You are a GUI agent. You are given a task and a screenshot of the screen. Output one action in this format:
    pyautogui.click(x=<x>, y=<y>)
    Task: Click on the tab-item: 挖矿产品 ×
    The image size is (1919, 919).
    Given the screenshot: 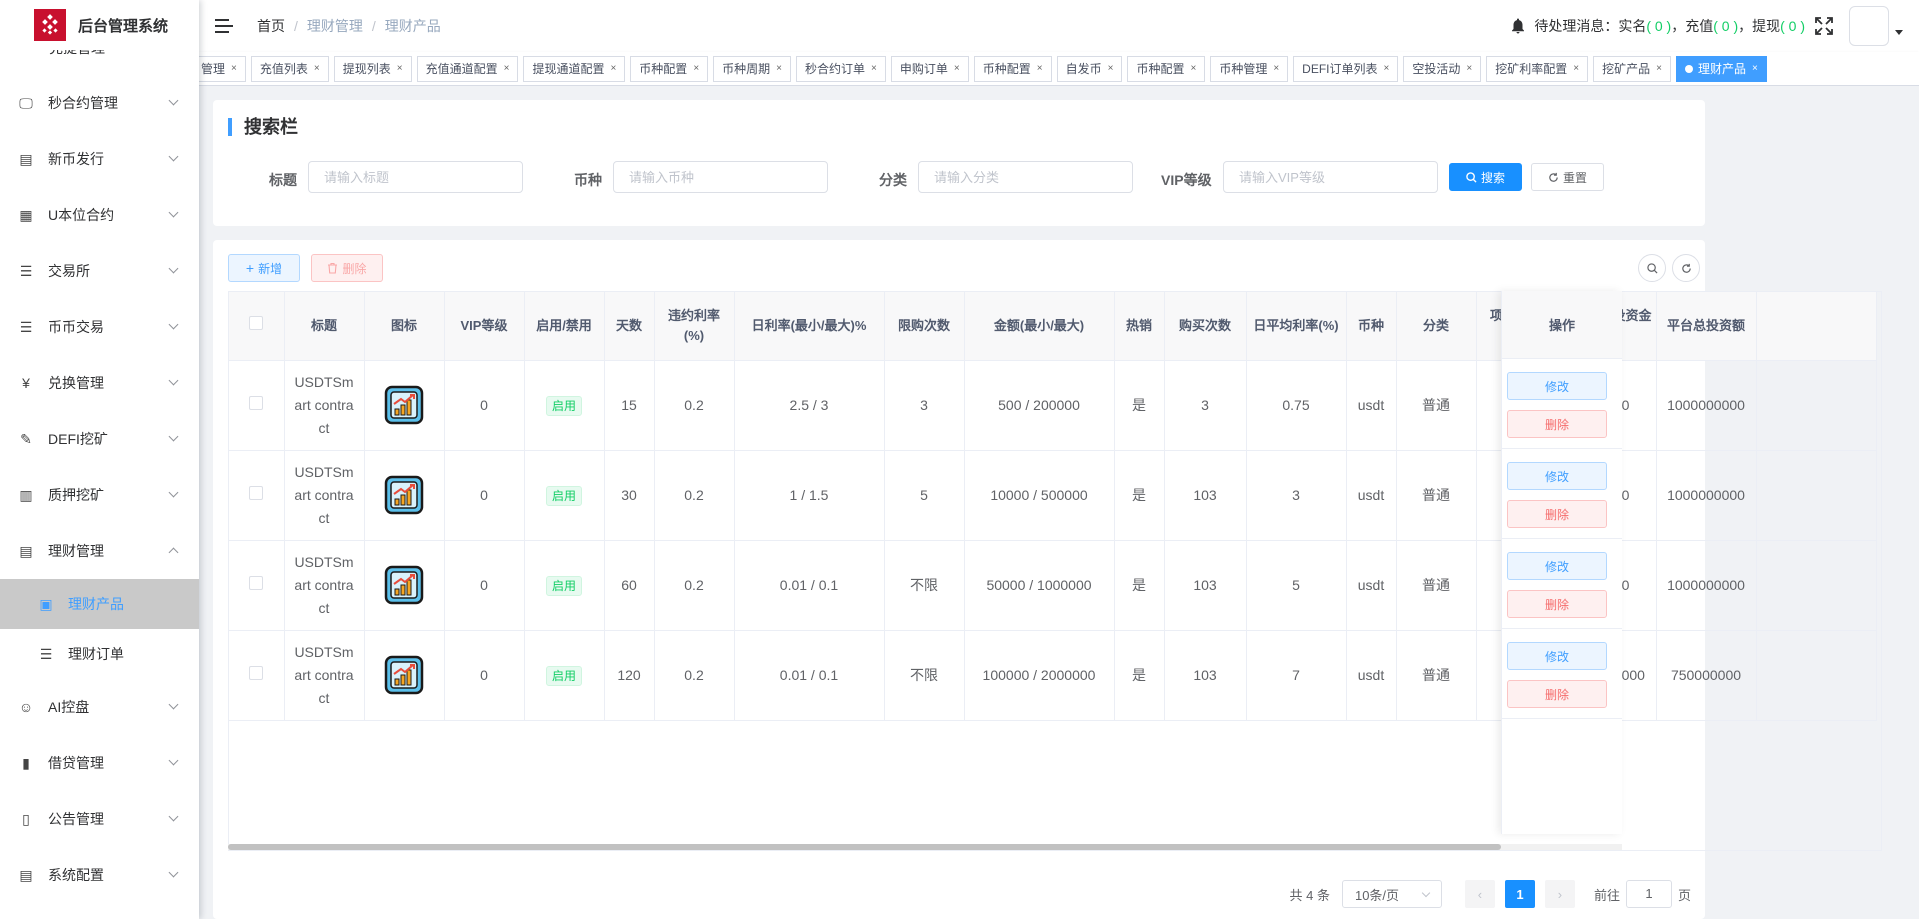 What is the action you would take?
    pyautogui.click(x=1632, y=69)
    